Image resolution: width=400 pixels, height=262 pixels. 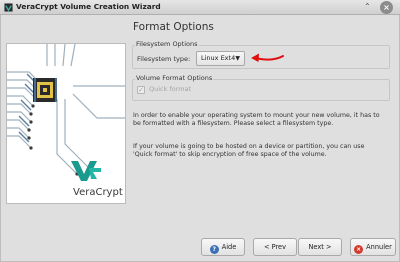 I want to click on close-icon: ×, so click(x=386, y=7).